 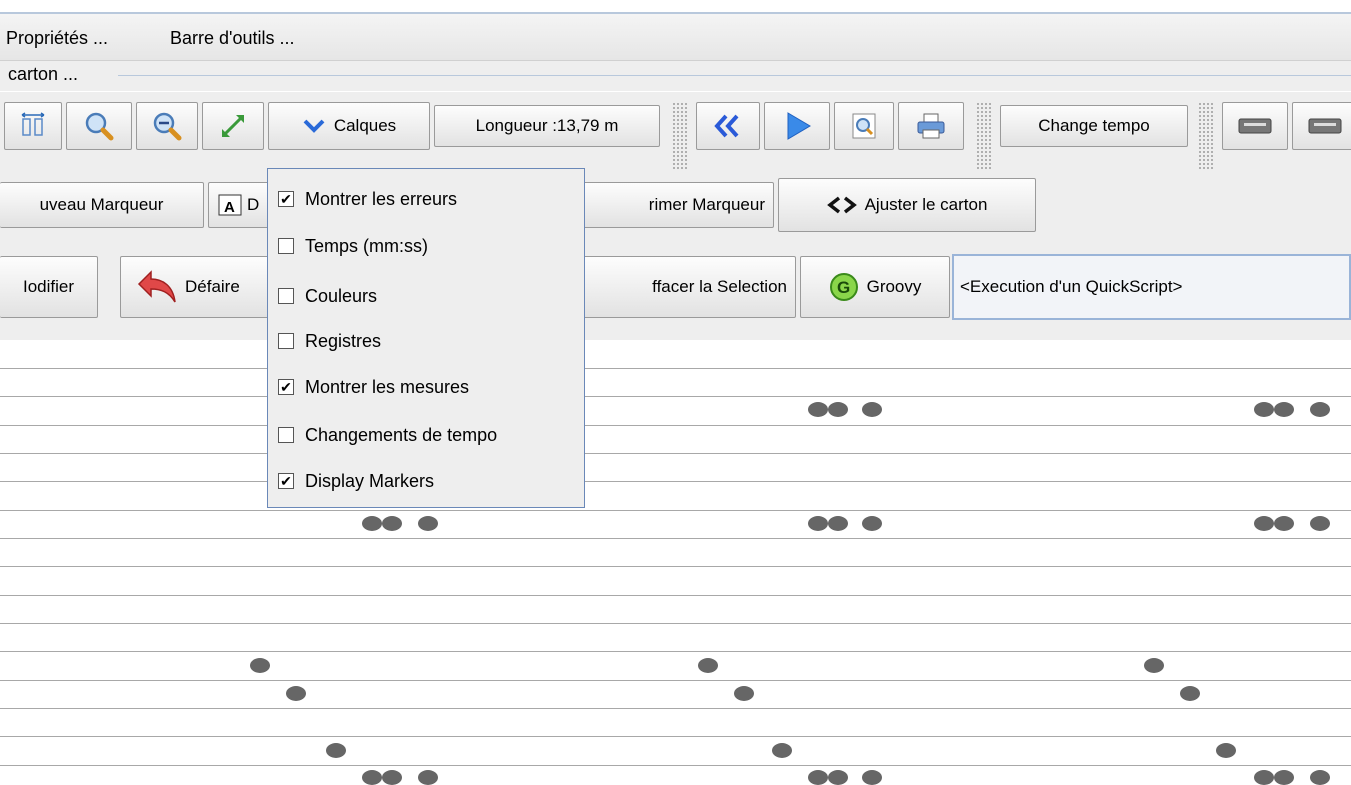 I want to click on fullscreen-button, so click(x=233, y=126).